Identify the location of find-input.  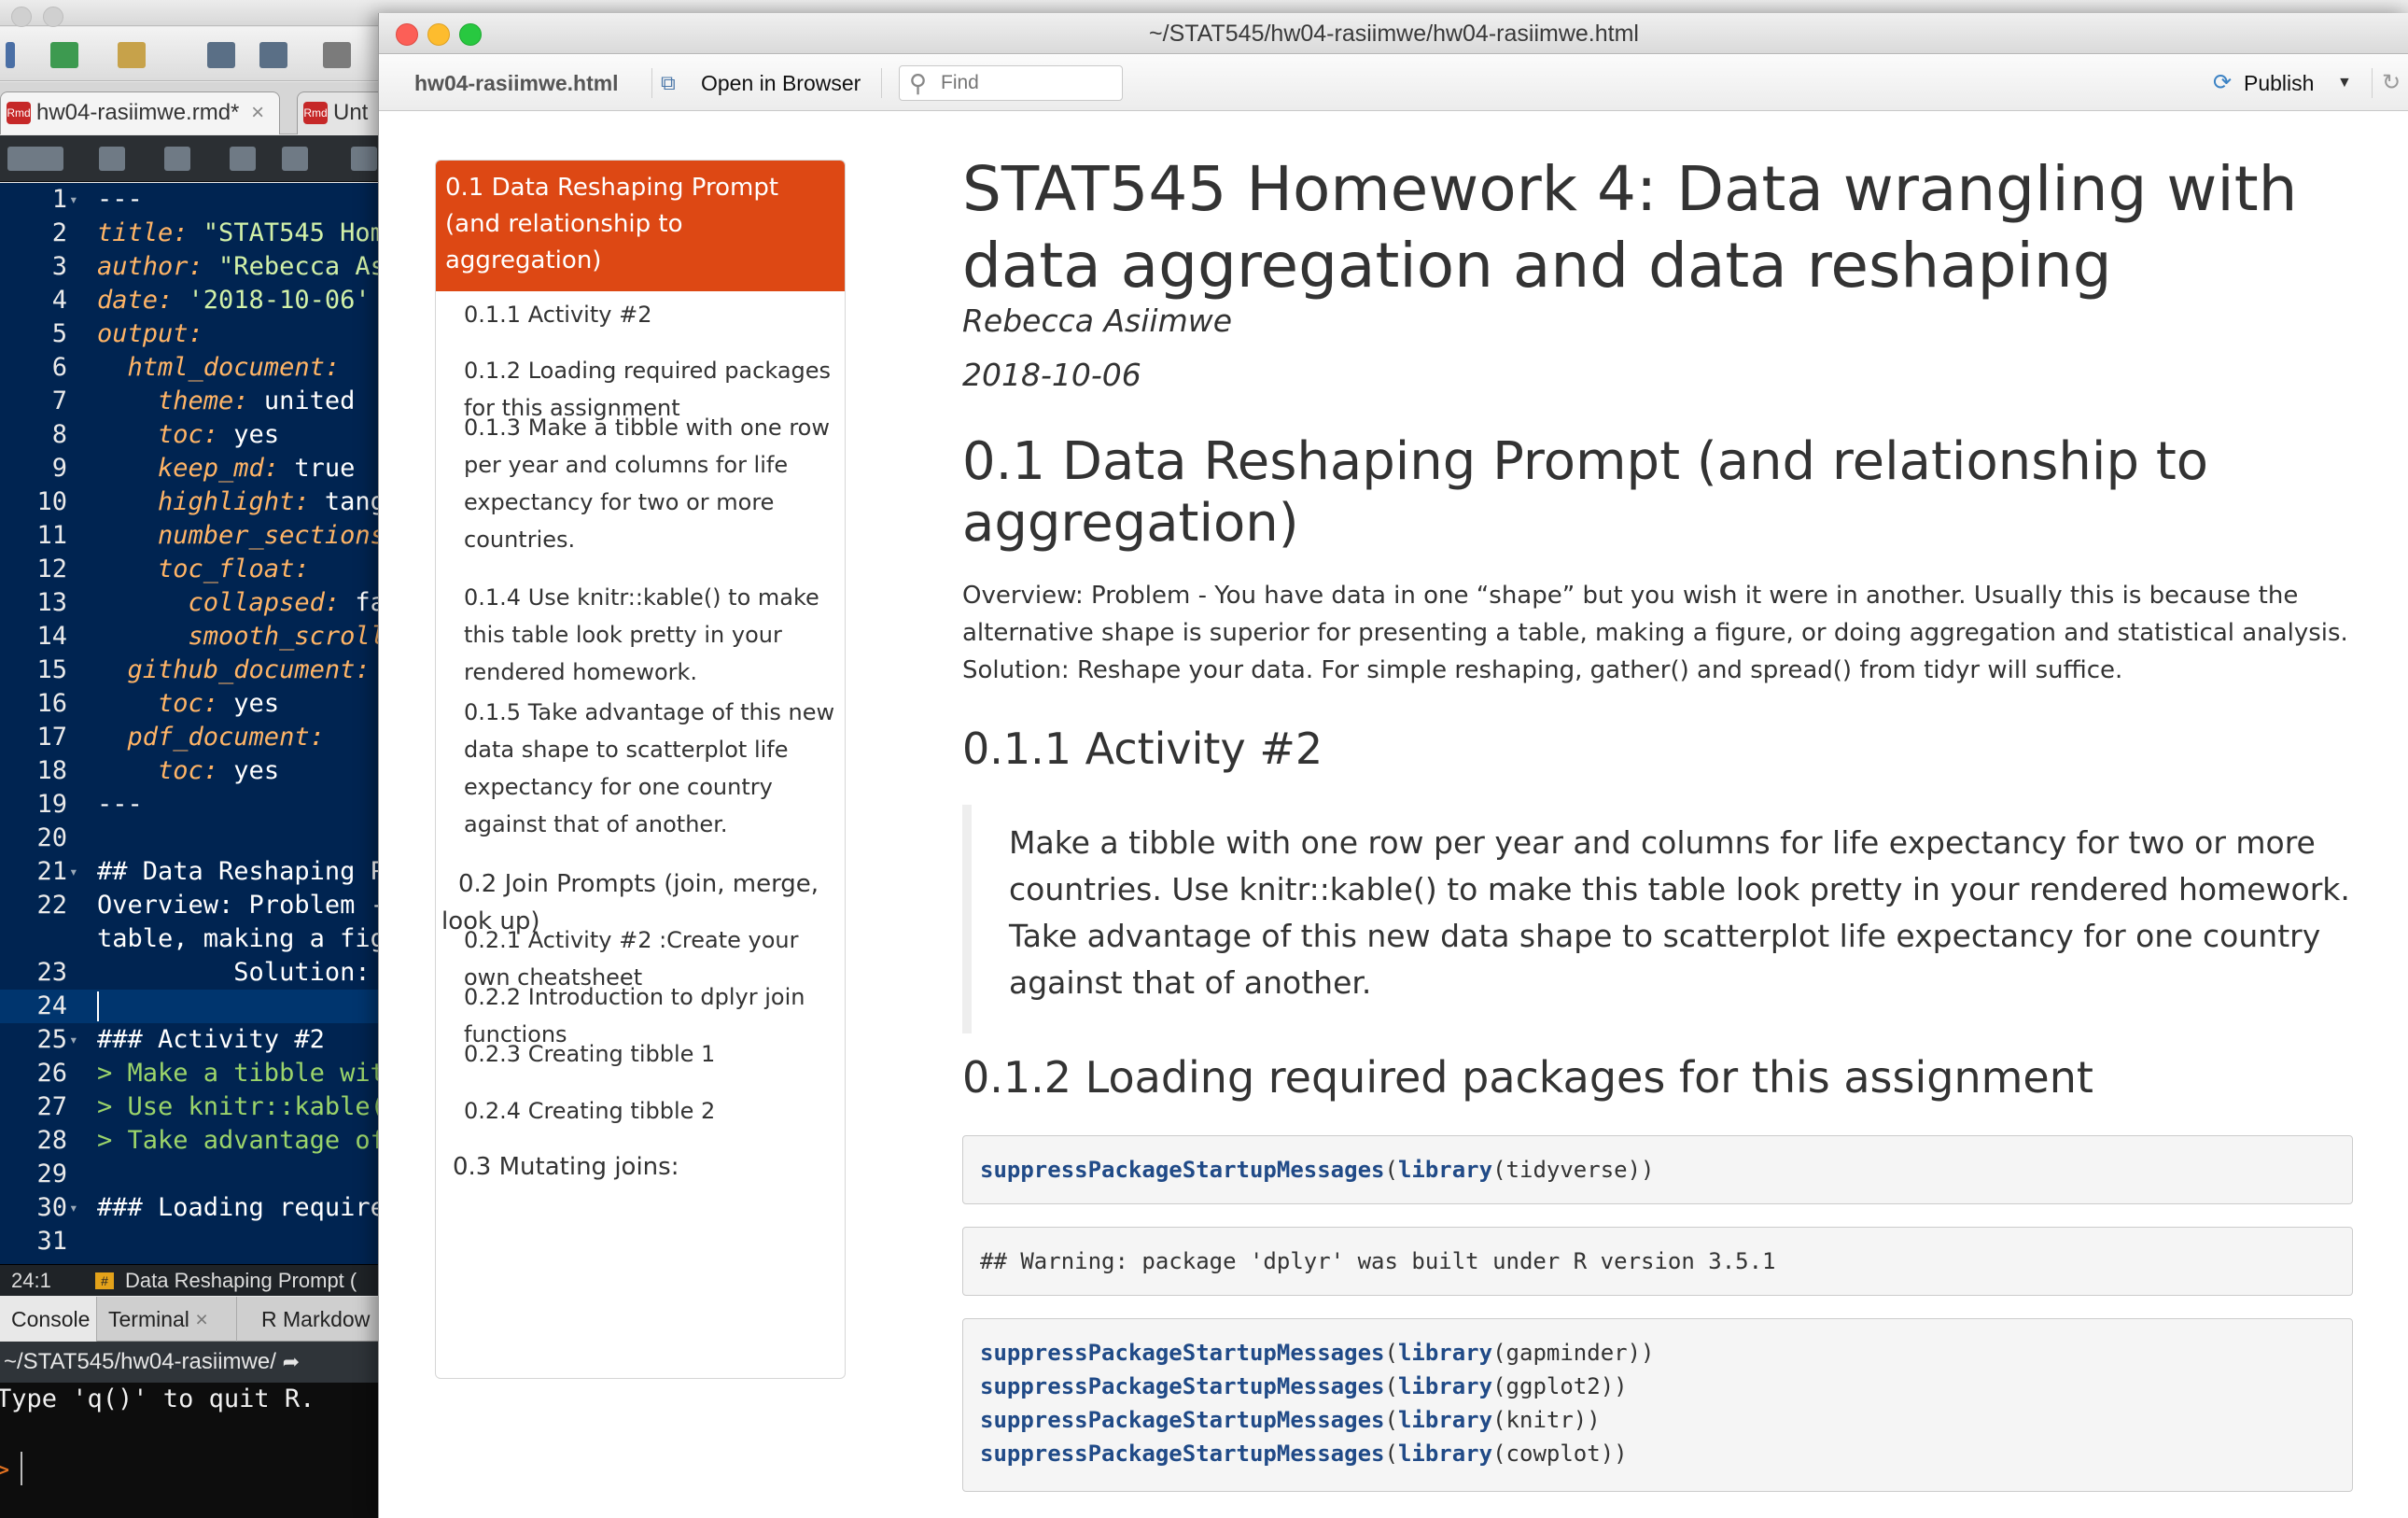
(1011, 83).